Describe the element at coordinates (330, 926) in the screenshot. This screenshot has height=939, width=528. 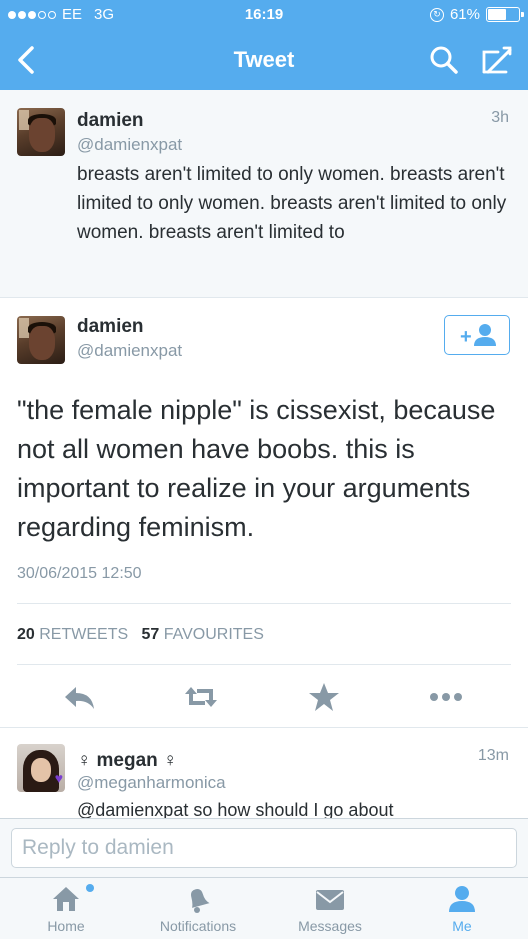
I see `tab-label: Messages` at that location.